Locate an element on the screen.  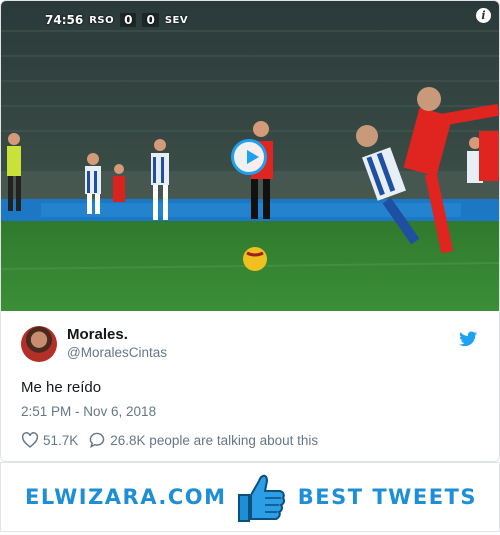
site-brand: ELWIZARA.COM is located at coordinates (126, 497).